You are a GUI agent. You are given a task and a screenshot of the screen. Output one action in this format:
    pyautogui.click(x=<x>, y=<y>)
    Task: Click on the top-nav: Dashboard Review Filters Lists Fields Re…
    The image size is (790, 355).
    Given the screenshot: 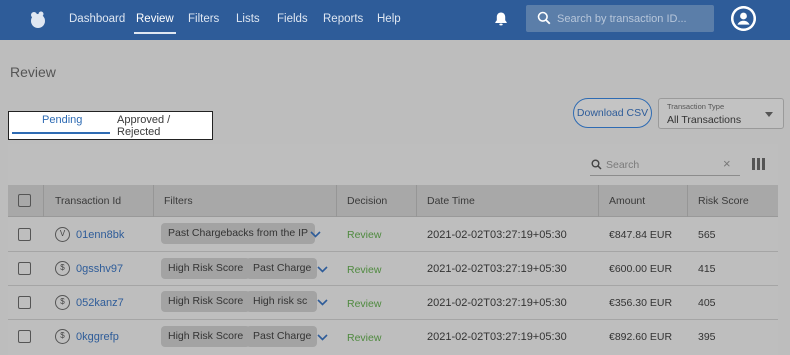 What is the action you would take?
    pyautogui.click(x=395, y=20)
    